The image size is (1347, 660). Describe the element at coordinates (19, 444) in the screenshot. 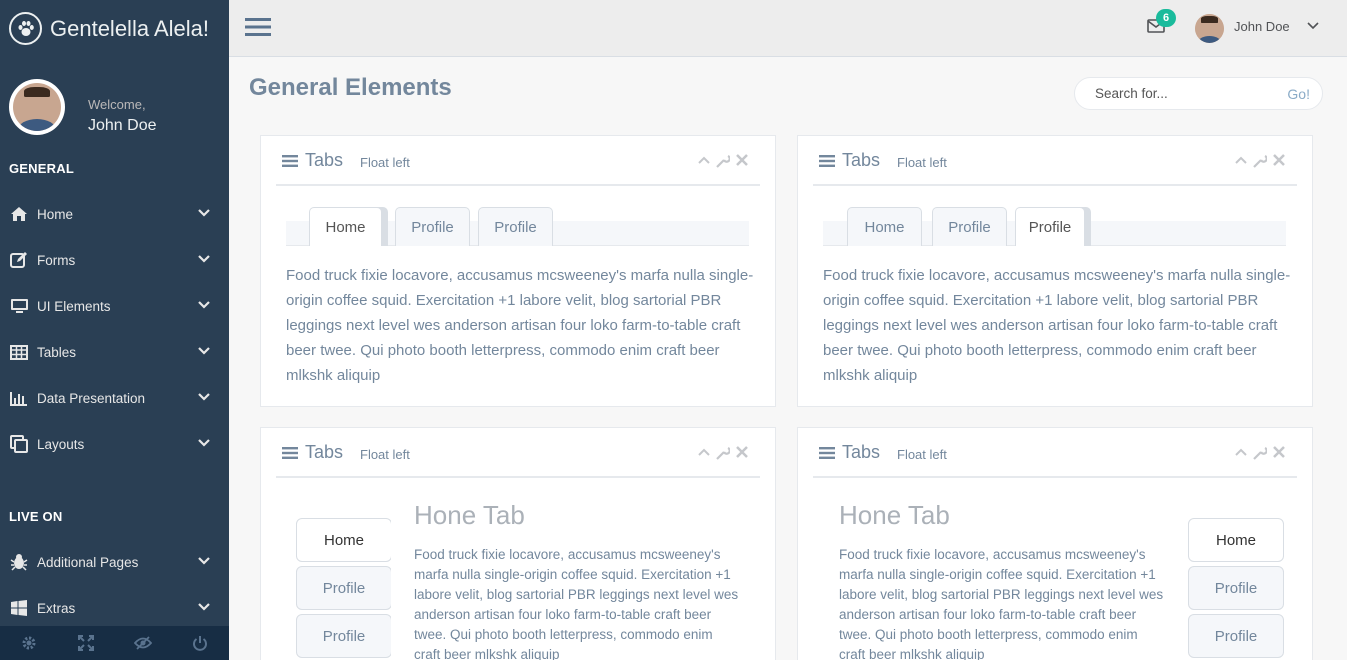

I see `clone-icon` at that location.